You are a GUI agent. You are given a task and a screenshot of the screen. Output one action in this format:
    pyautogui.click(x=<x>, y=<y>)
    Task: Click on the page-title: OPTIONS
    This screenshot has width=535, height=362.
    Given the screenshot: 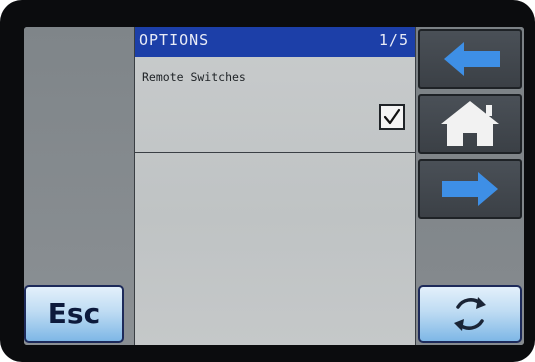 What is the action you would take?
    pyautogui.click(x=174, y=40)
    